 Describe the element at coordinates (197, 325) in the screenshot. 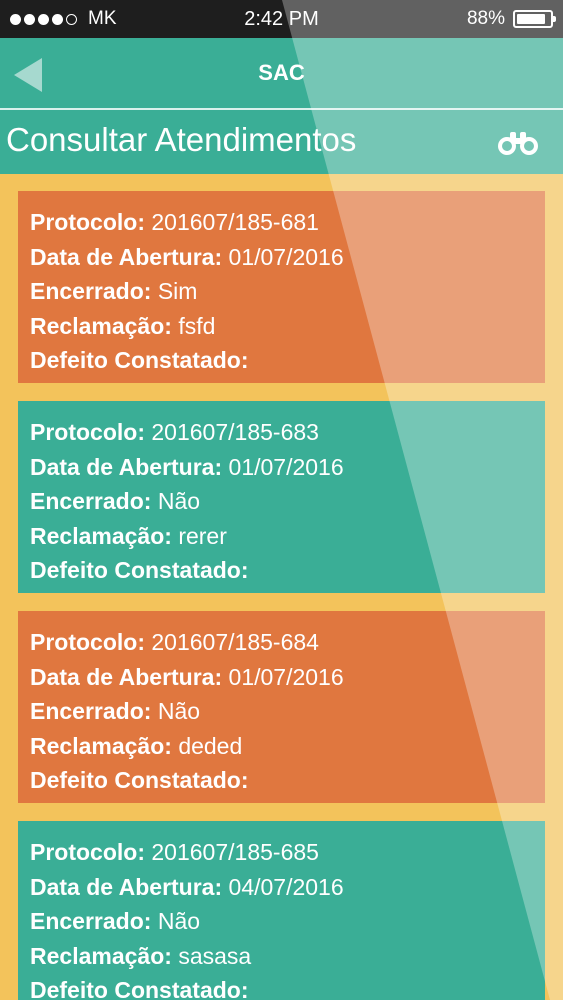

I see `complaint-value: fsfd` at that location.